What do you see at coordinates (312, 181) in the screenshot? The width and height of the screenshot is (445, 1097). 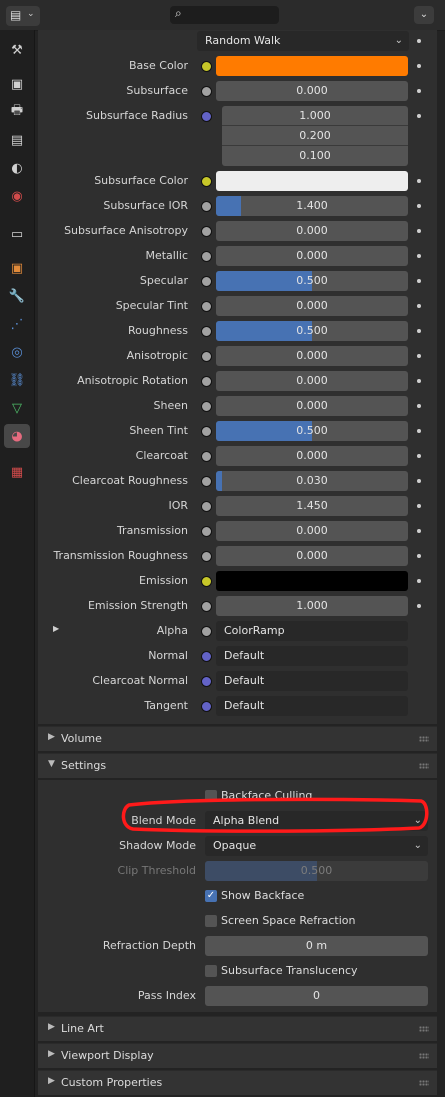 I see `subsurface-color-color-swatch` at bounding box center [312, 181].